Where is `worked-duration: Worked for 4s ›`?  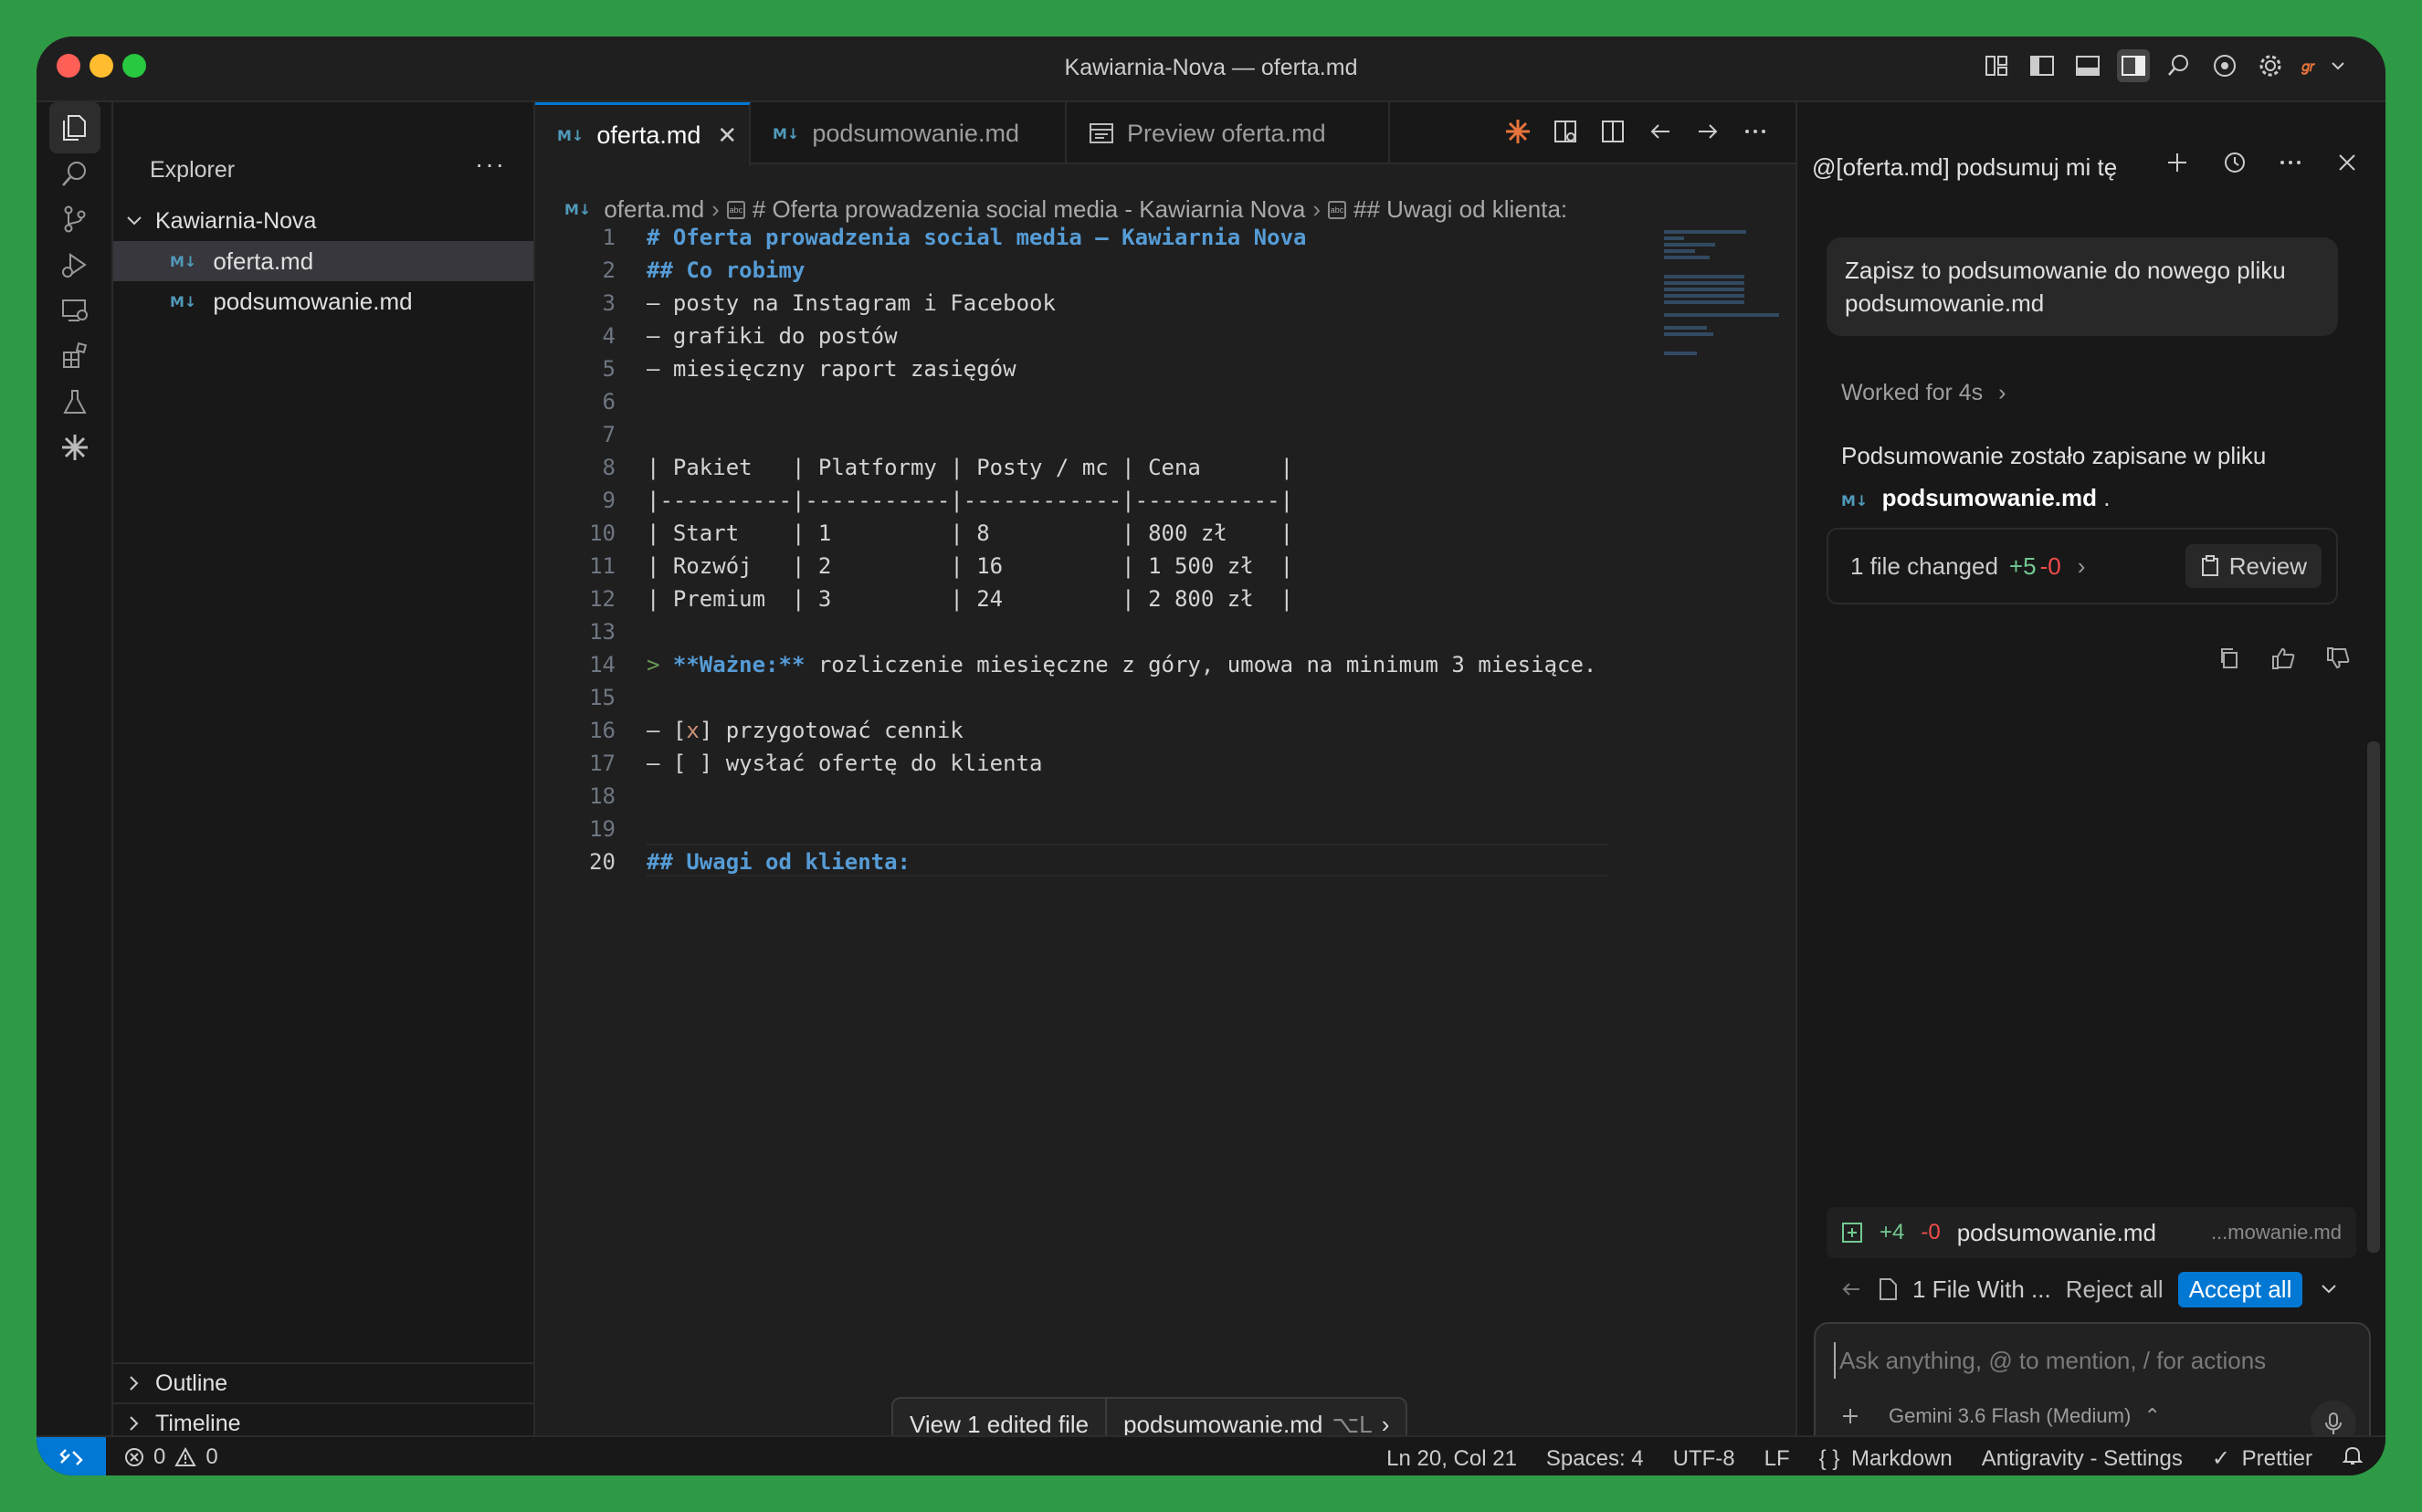 worked-duration: Worked for 4s › is located at coordinates (1923, 393).